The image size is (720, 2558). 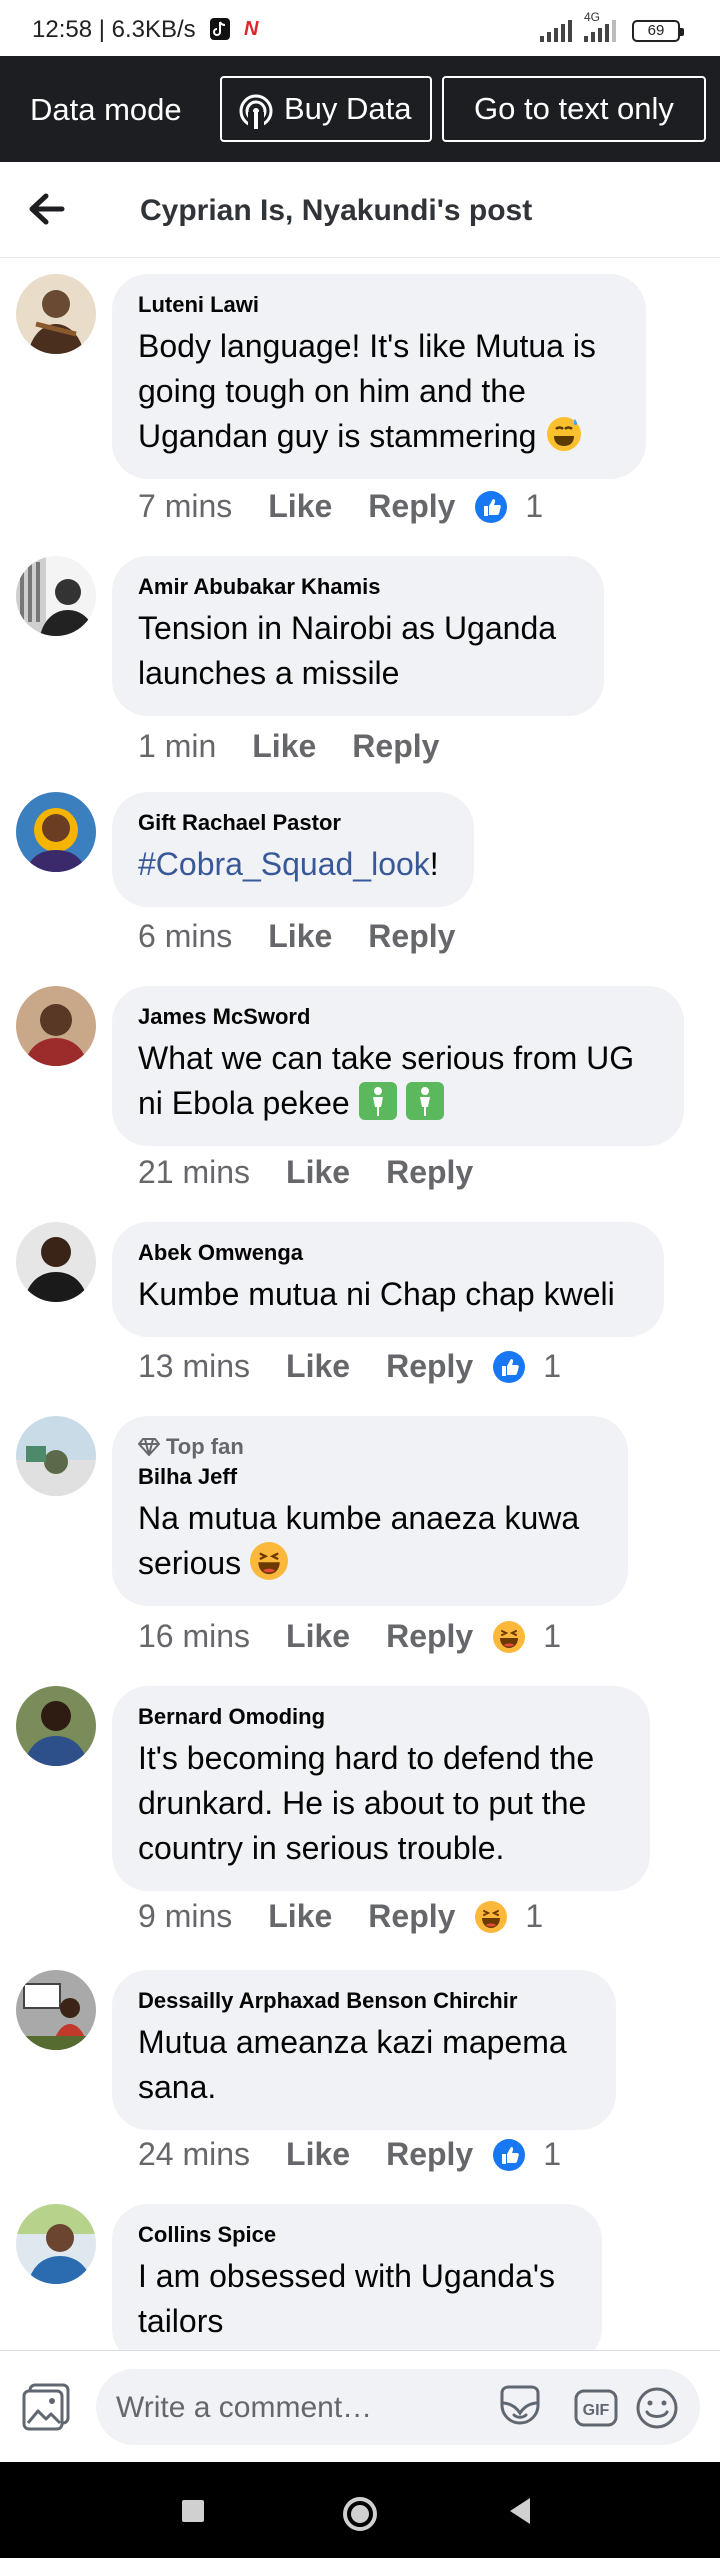 I want to click on sticker-icon, so click(x=521, y=2408).